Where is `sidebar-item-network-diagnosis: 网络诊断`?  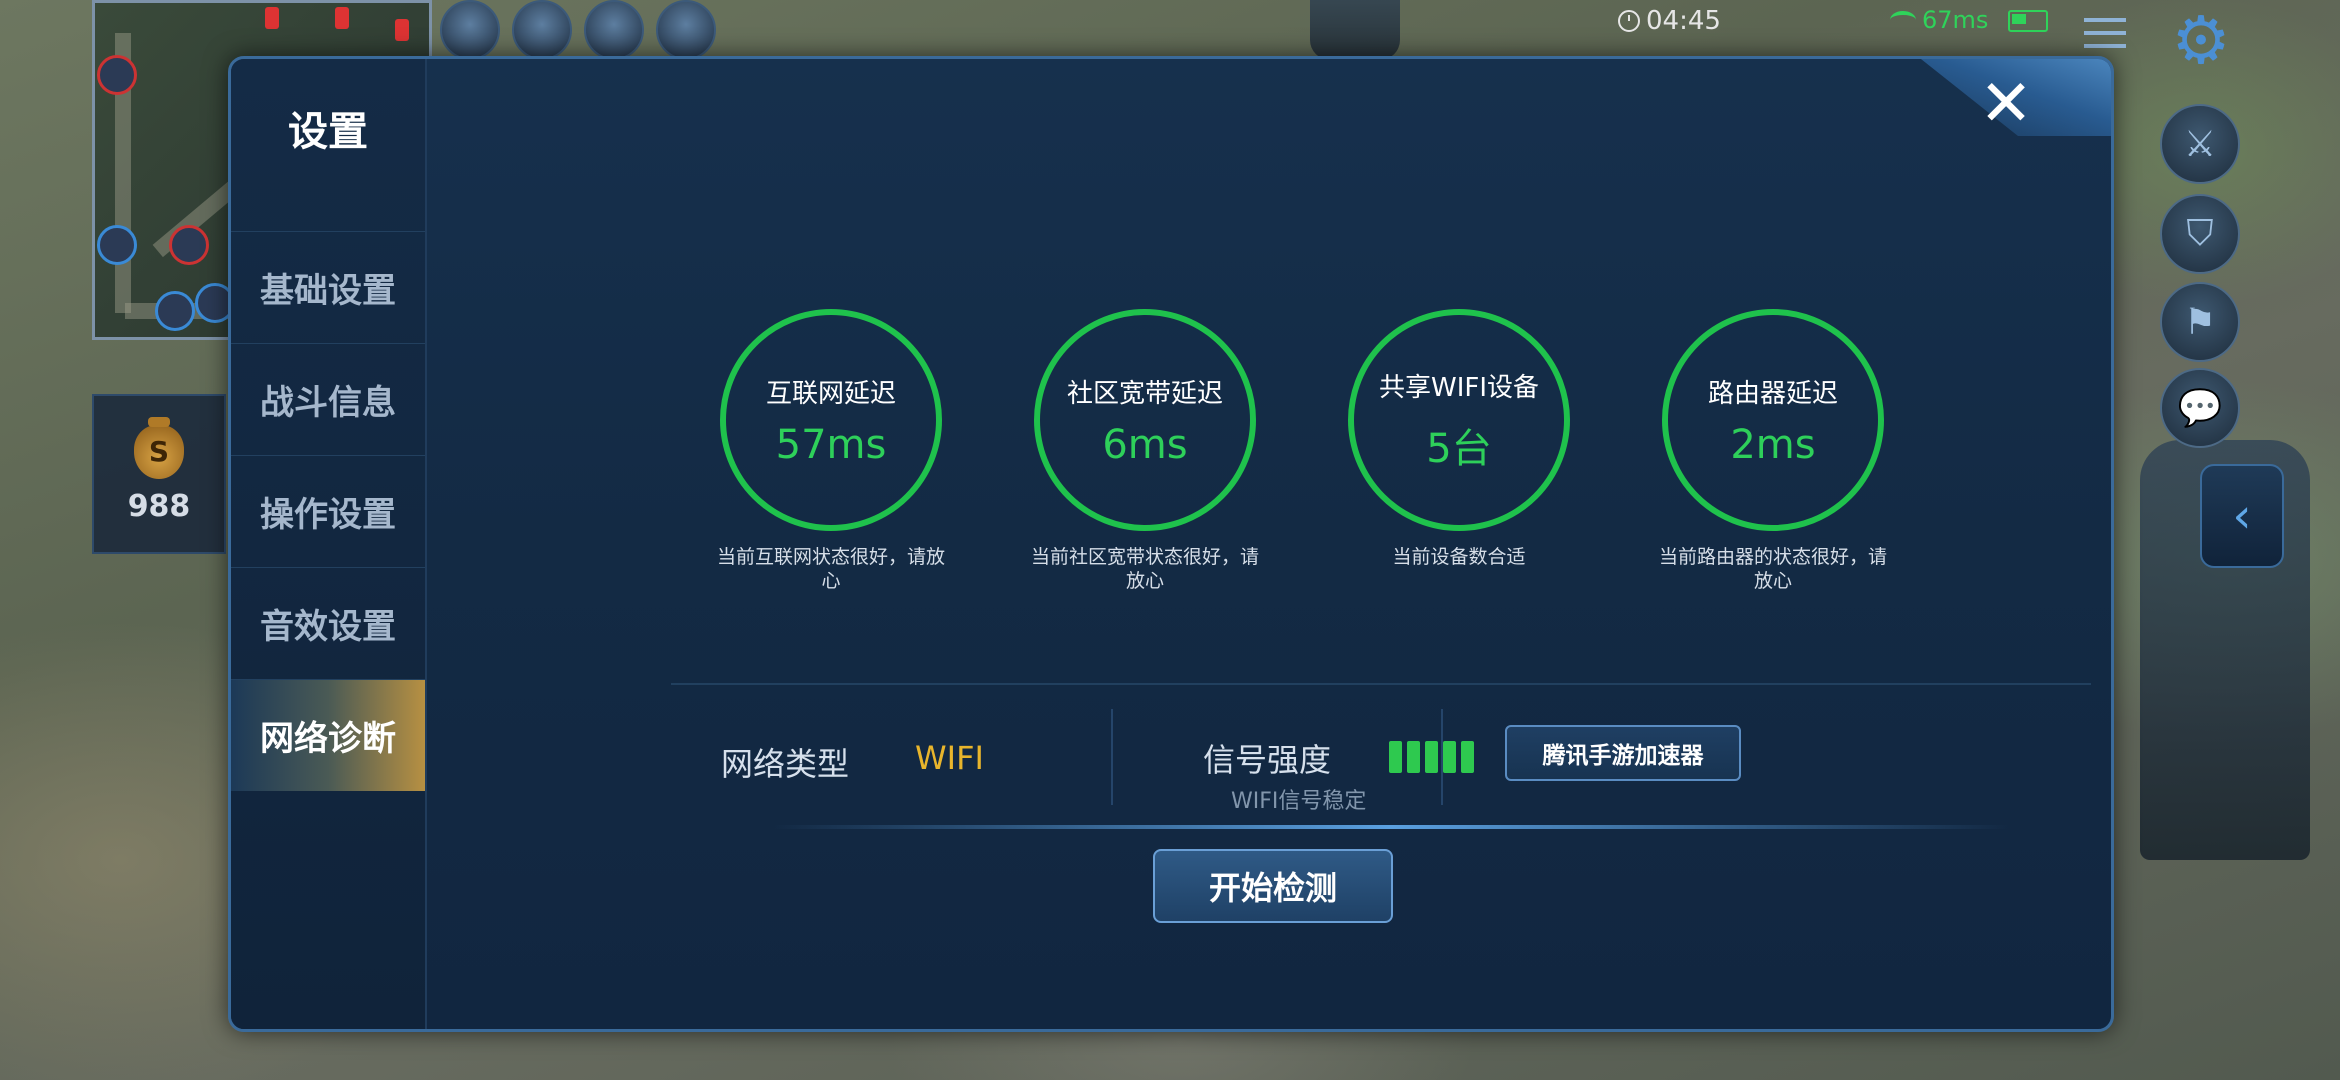 sidebar-item-network-diagnosis: 网络诊断 is located at coordinates (328, 735).